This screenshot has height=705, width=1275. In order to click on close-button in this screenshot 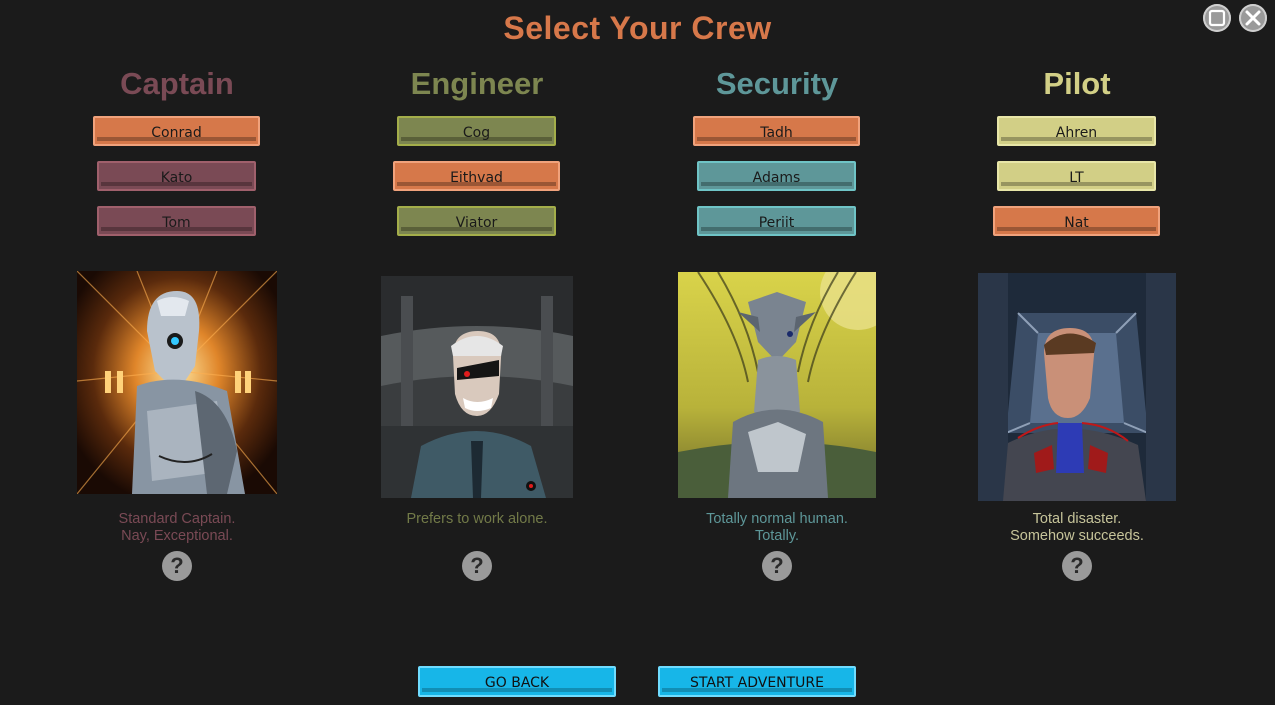, I will do `click(1253, 18)`.